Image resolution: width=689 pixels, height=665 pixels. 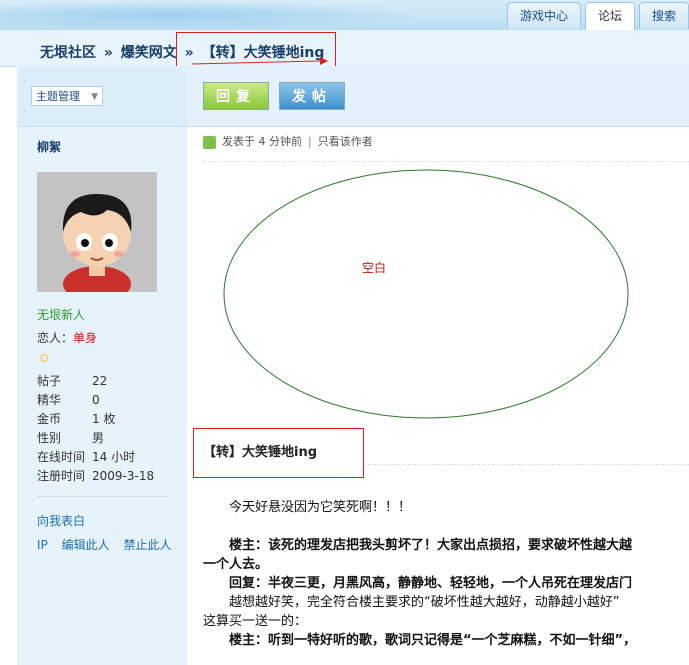 What do you see at coordinates (149, 53) in the screenshot?
I see `breadcrumb-forum: 爆笑网文` at bounding box center [149, 53].